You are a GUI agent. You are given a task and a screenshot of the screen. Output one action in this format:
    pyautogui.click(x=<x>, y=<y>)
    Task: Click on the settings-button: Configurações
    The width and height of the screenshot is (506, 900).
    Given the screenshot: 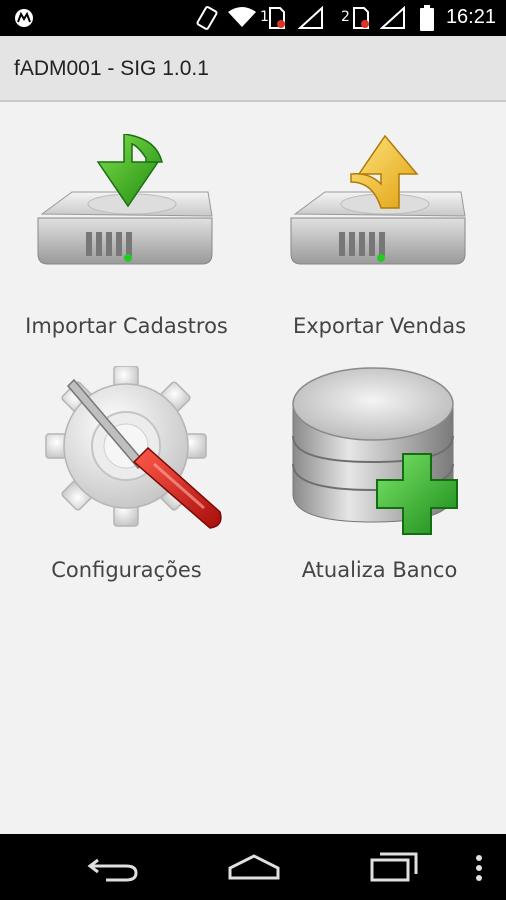 What is the action you would take?
    pyautogui.click(x=126, y=470)
    